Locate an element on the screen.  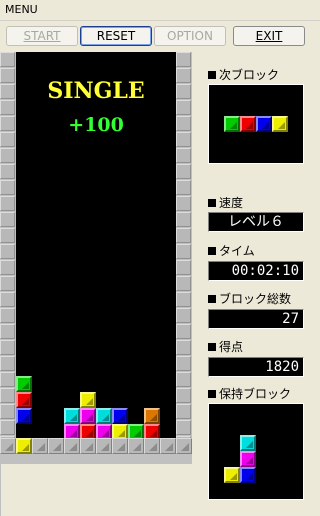
right-wall is located at coordinates (184, 254).